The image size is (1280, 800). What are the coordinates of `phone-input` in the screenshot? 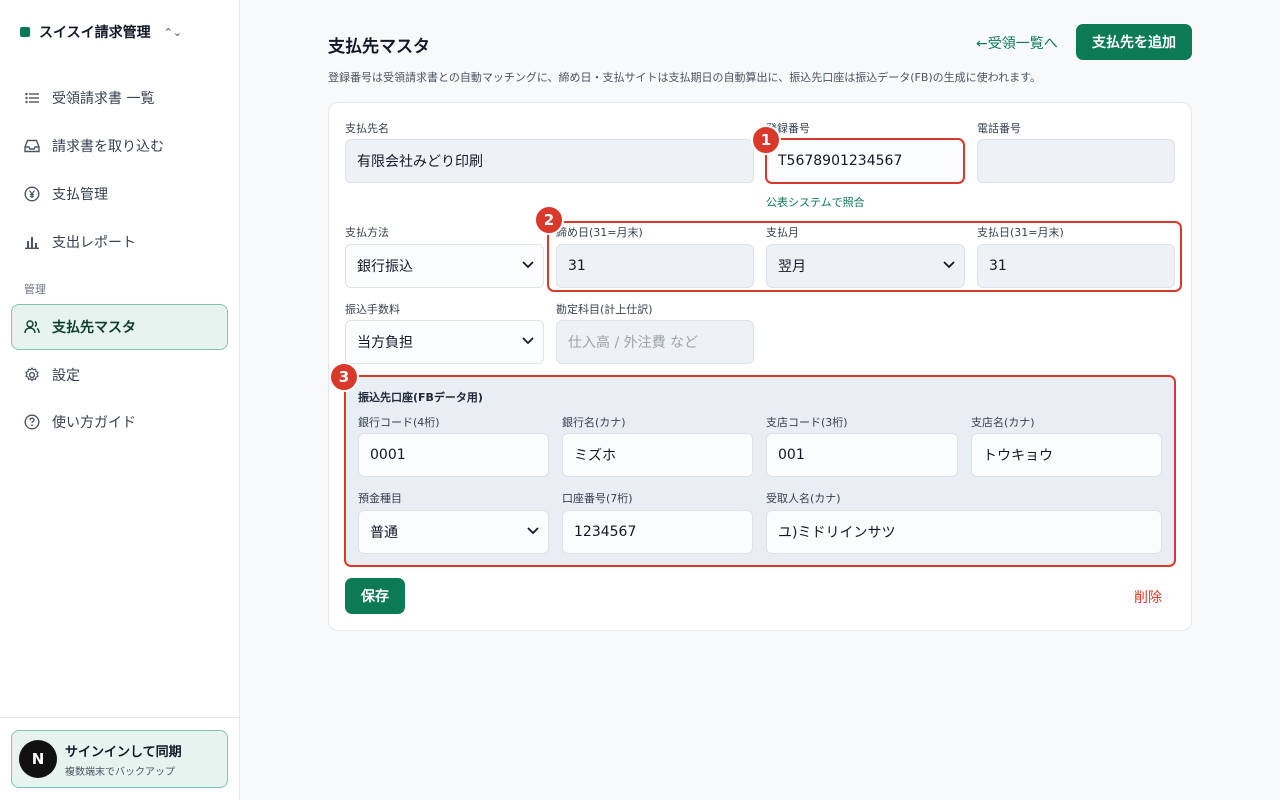 It's located at (1076, 161).